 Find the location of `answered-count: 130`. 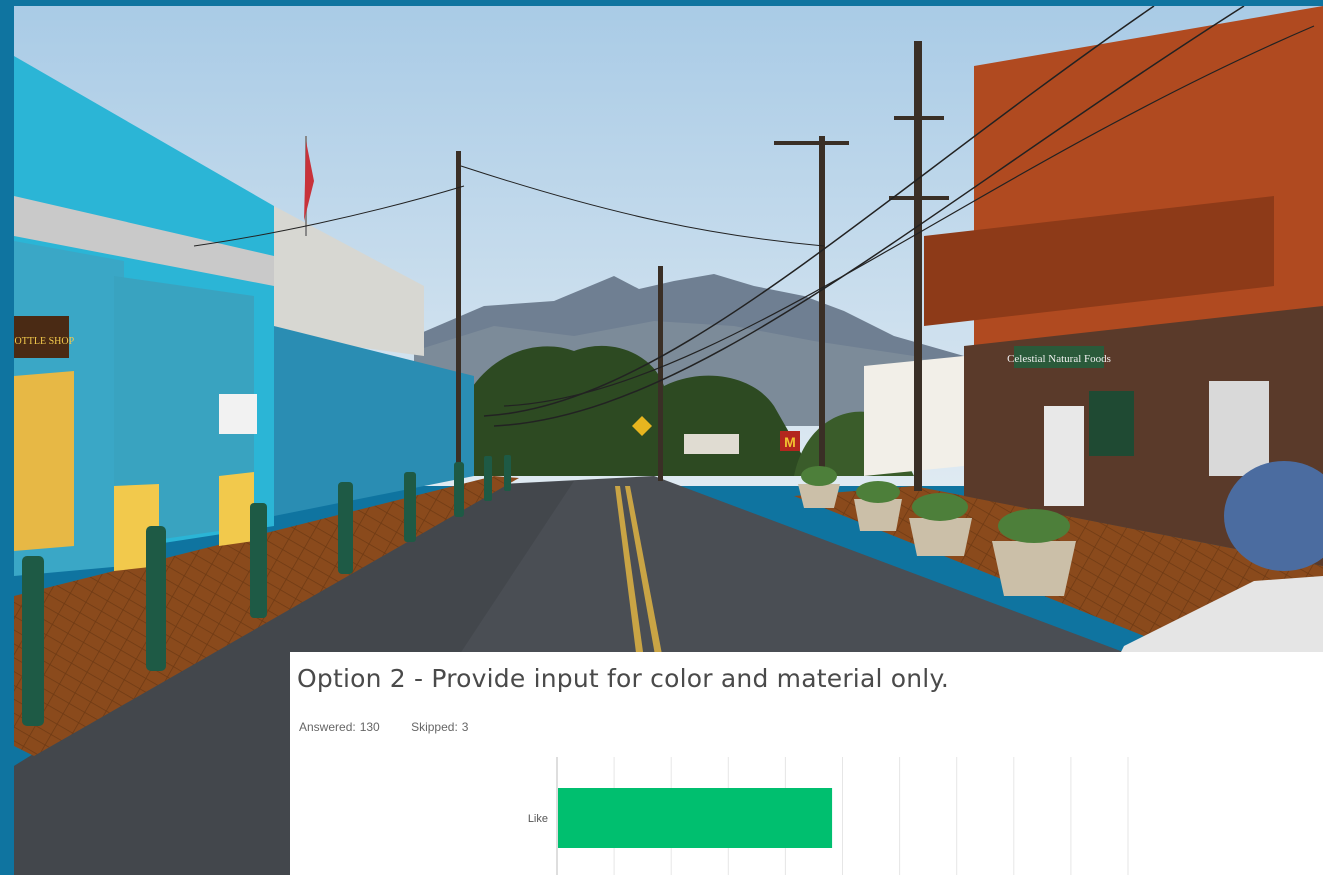

answered-count: 130 is located at coordinates (369, 727).